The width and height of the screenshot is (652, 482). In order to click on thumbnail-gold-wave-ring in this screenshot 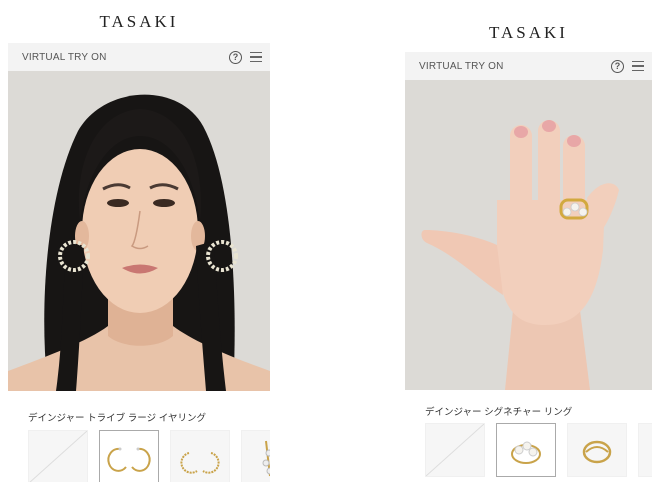, I will do `click(597, 450)`.